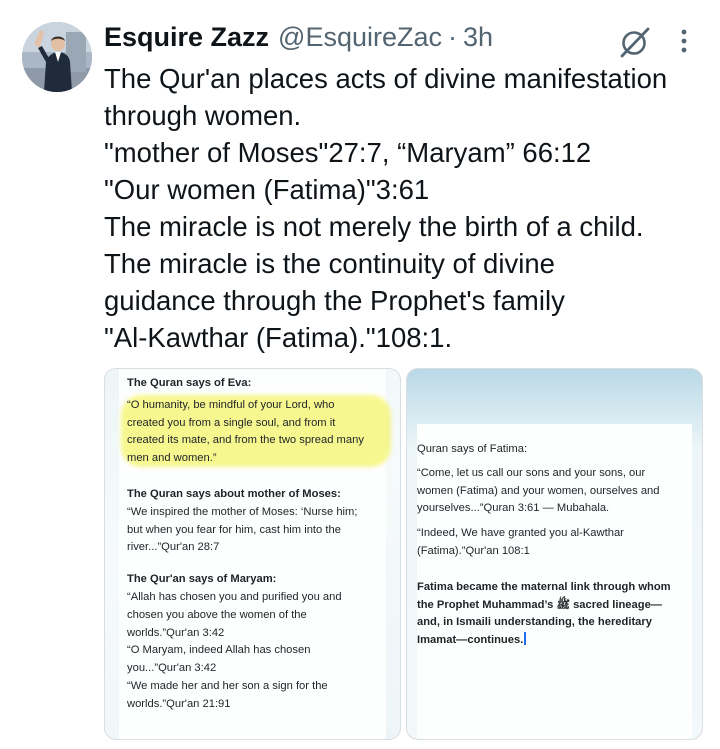  I want to click on heading-eva: The Quran says of Eva:, so click(189, 383).